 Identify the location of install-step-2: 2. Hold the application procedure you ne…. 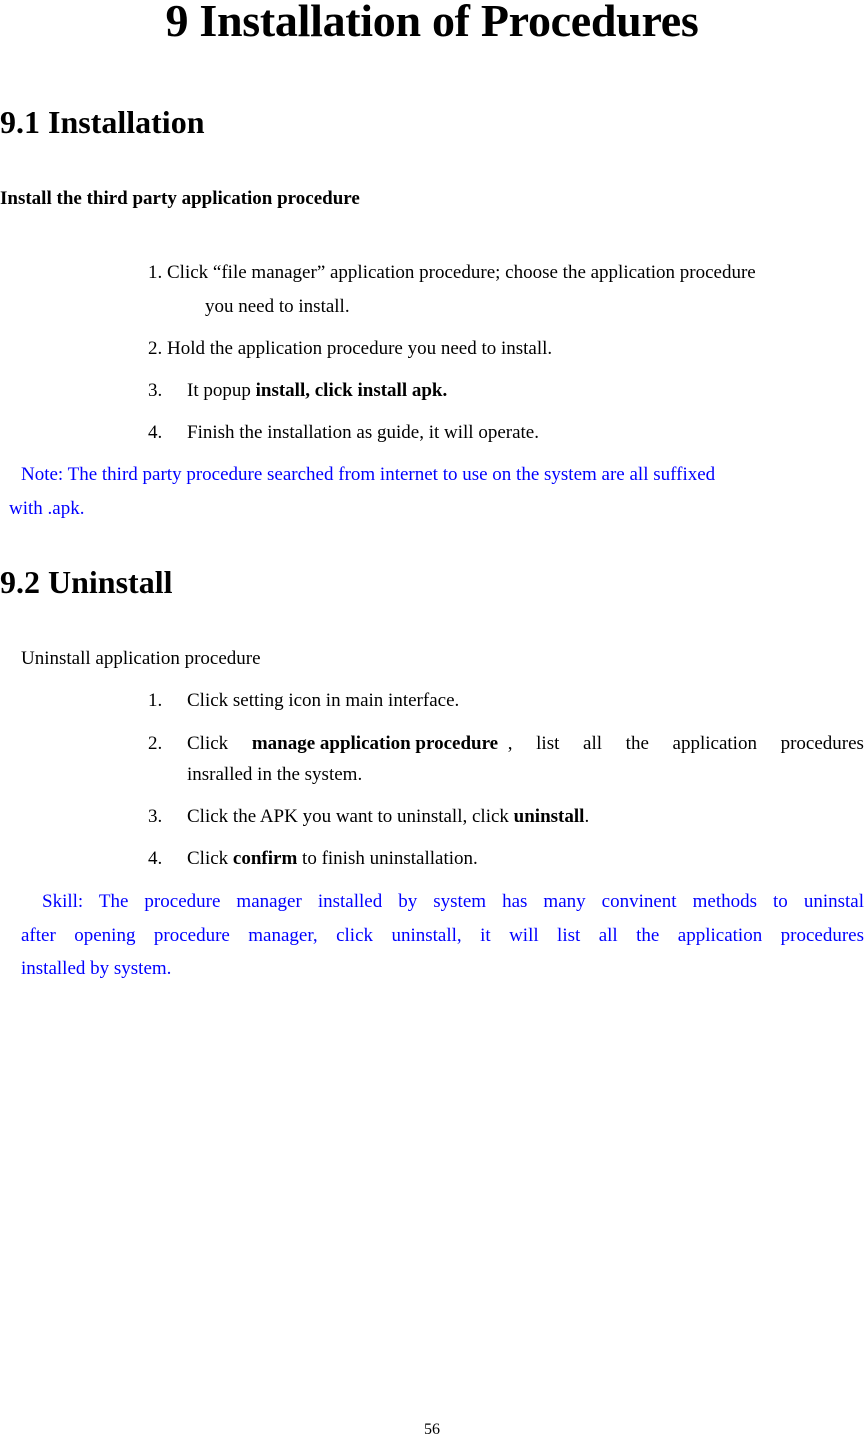
(350, 349).